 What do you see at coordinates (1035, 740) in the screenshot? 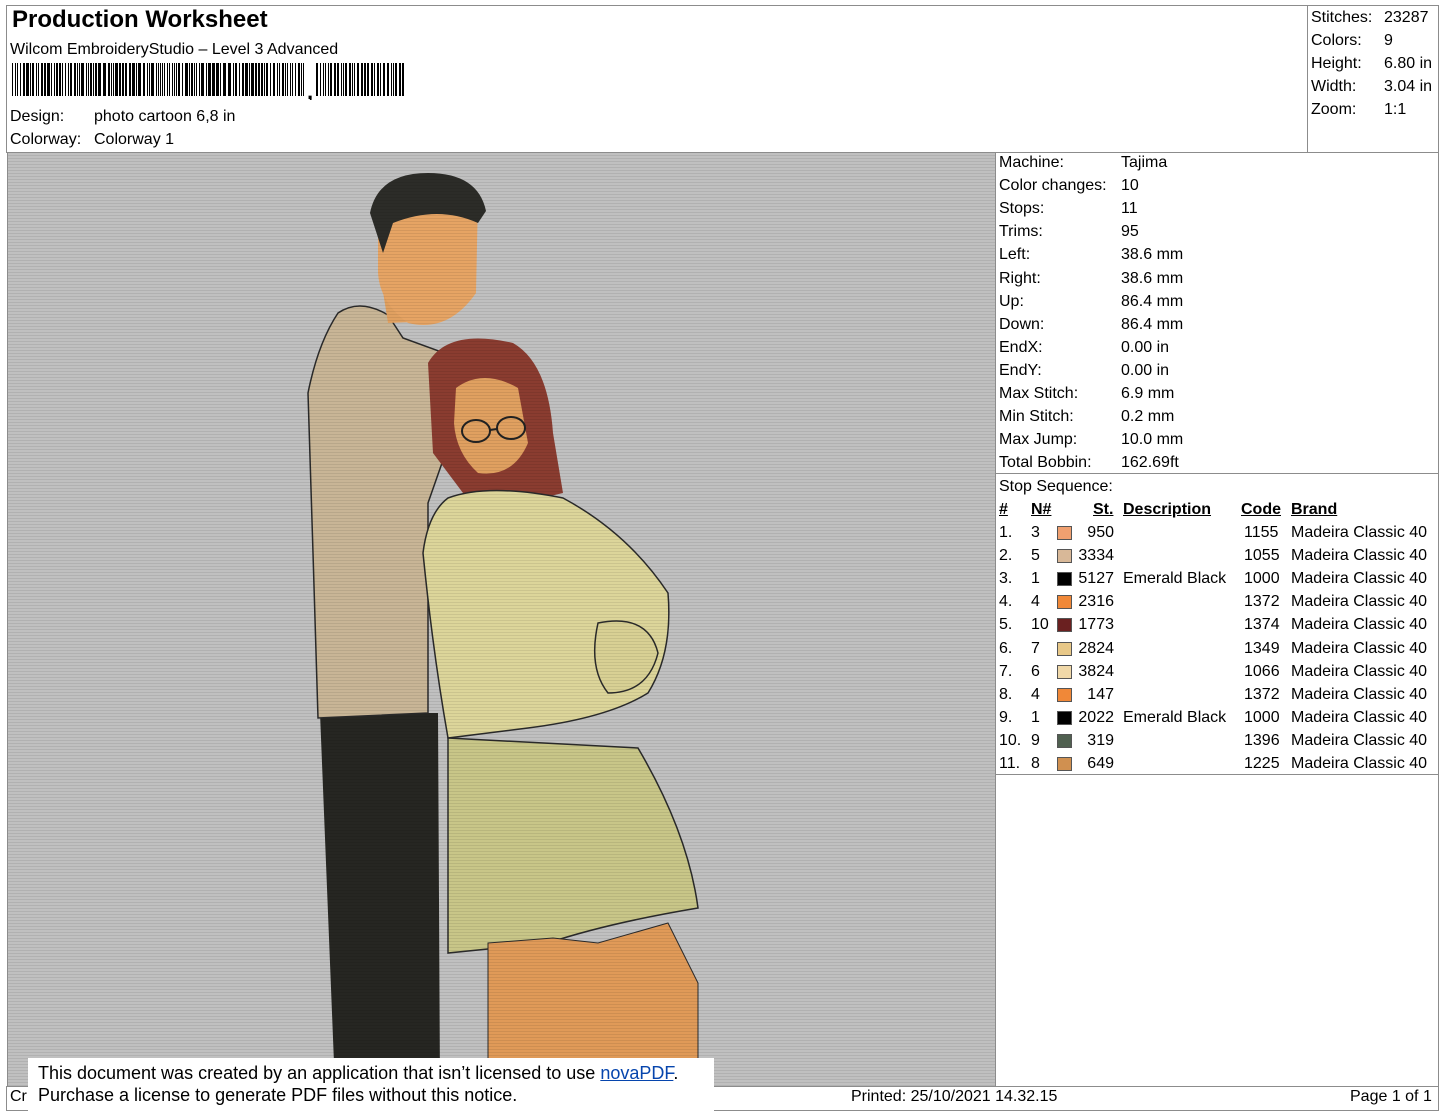
I see `seq-needle: 9` at bounding box center [1035, 740].